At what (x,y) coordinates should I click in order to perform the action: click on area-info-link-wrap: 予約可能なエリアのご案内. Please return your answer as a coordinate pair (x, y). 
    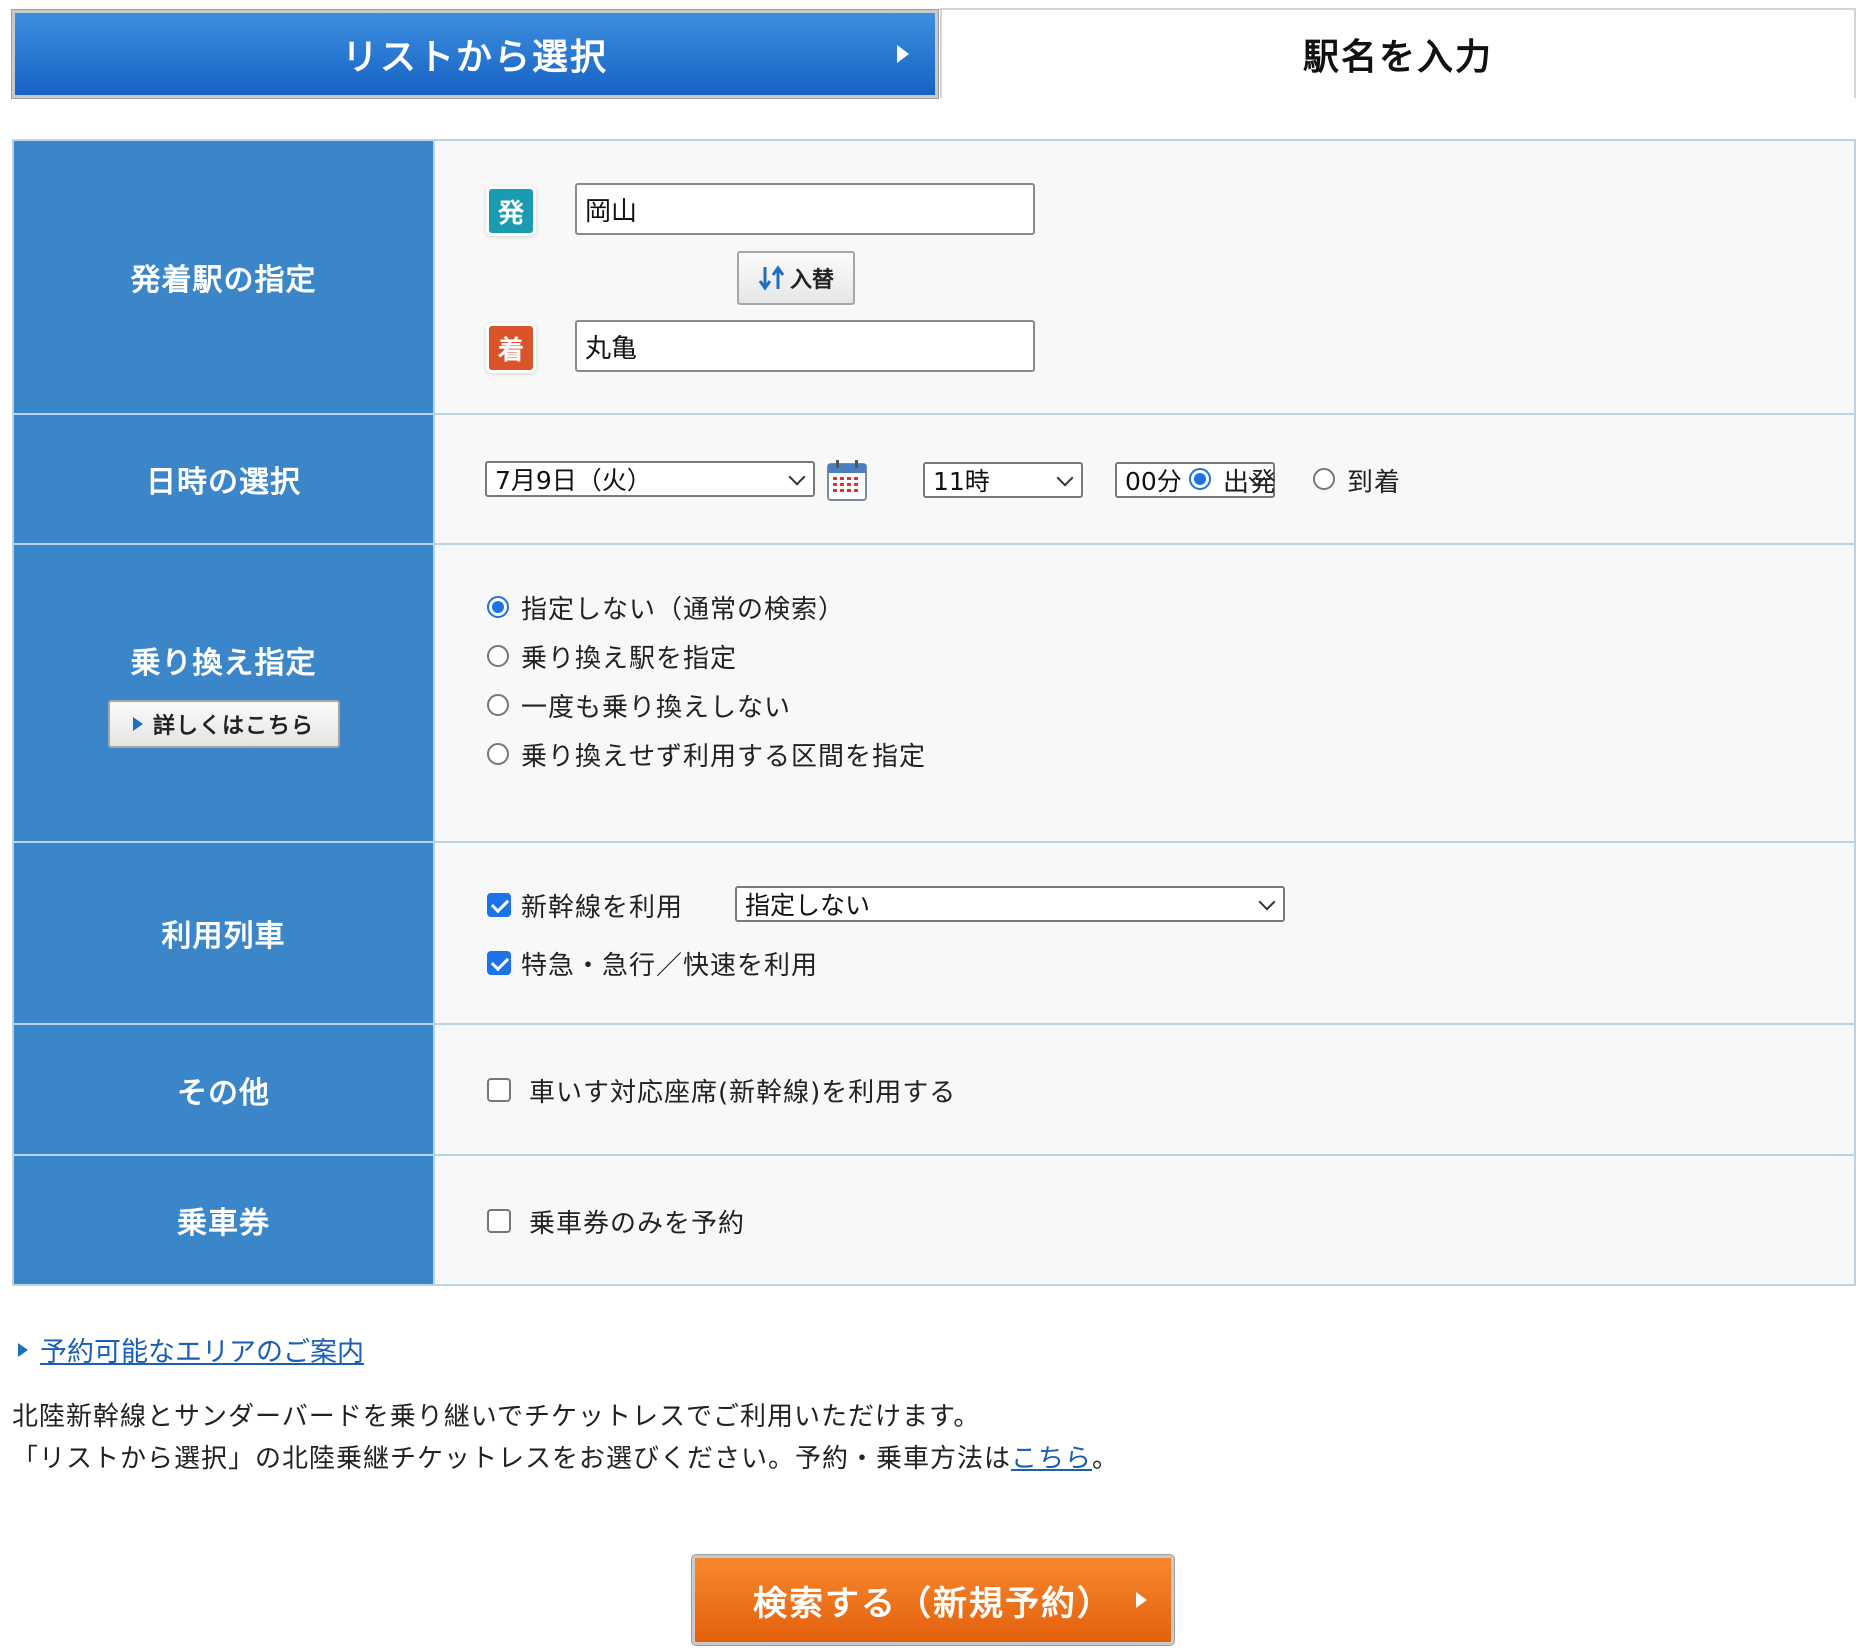
    Looking at the image, I should click on (191, 1349).